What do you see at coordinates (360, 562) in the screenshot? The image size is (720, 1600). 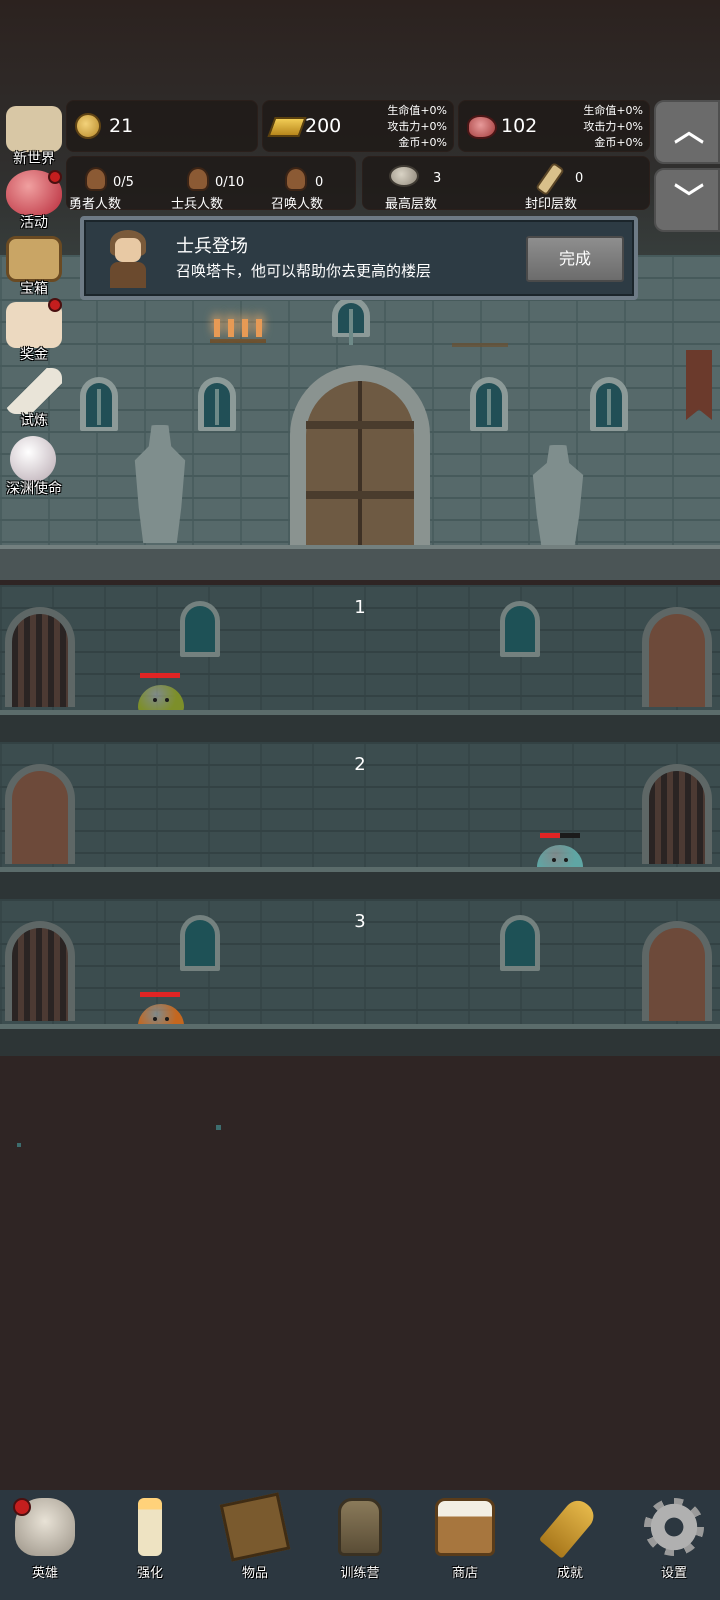 I see `castle-floor` at bounding box center [360, 562].